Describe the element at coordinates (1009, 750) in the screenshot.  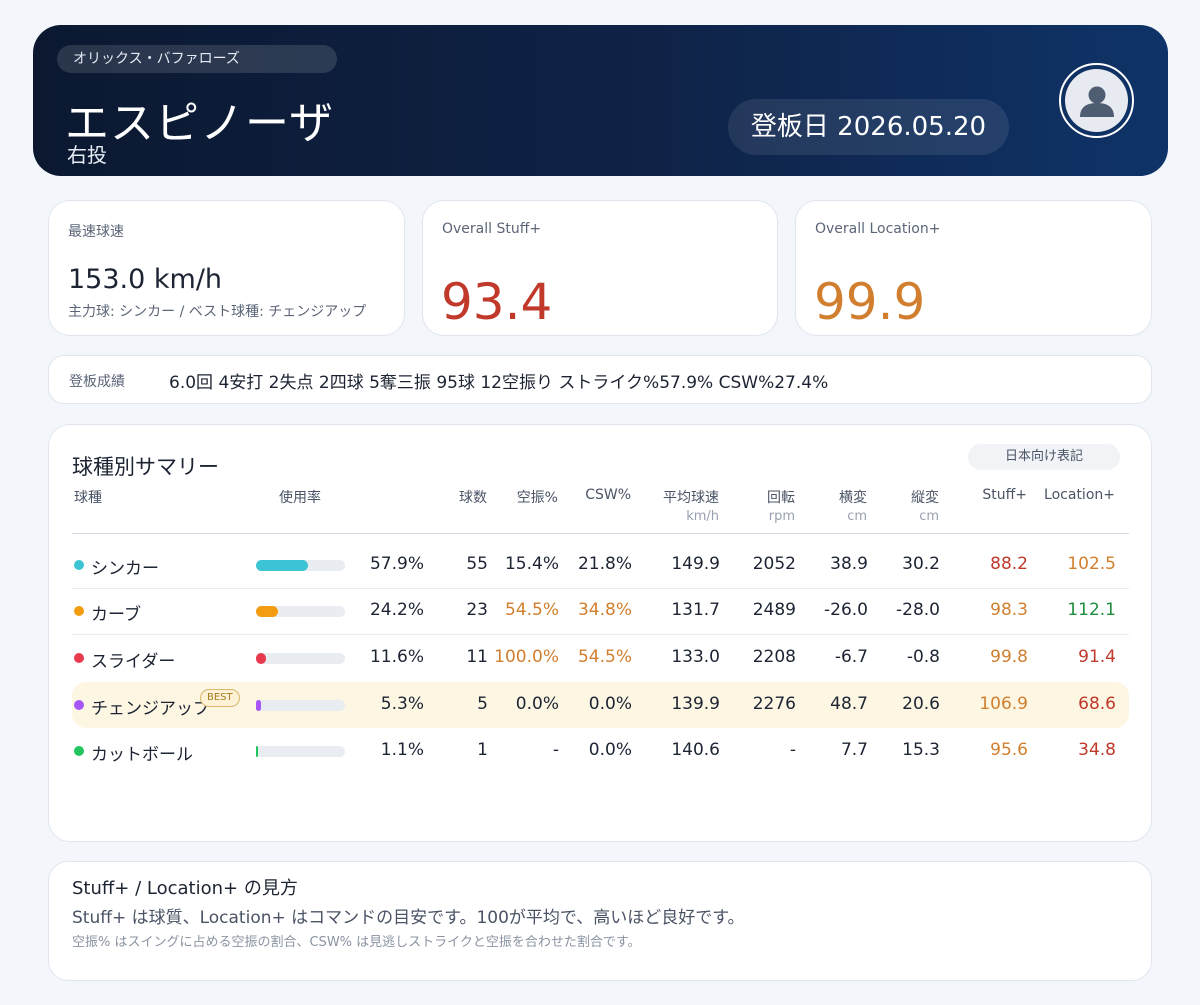
I see `cell-stuff: 95.6` at that location.